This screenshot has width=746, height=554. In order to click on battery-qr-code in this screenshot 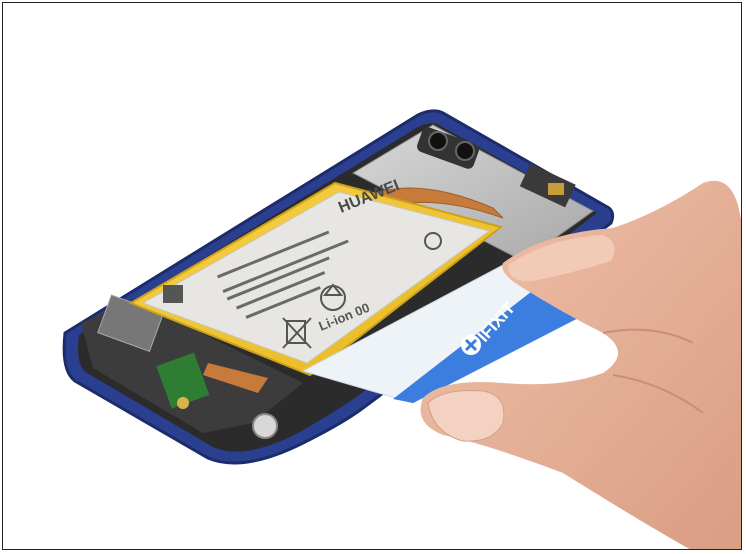, I will do `click(173, 294)`.